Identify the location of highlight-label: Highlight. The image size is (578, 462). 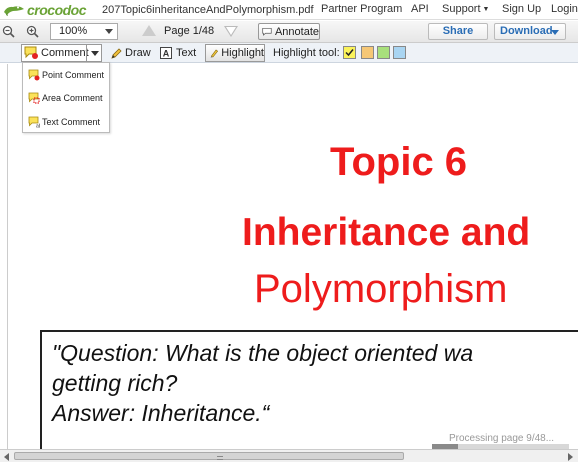
(242, 53).